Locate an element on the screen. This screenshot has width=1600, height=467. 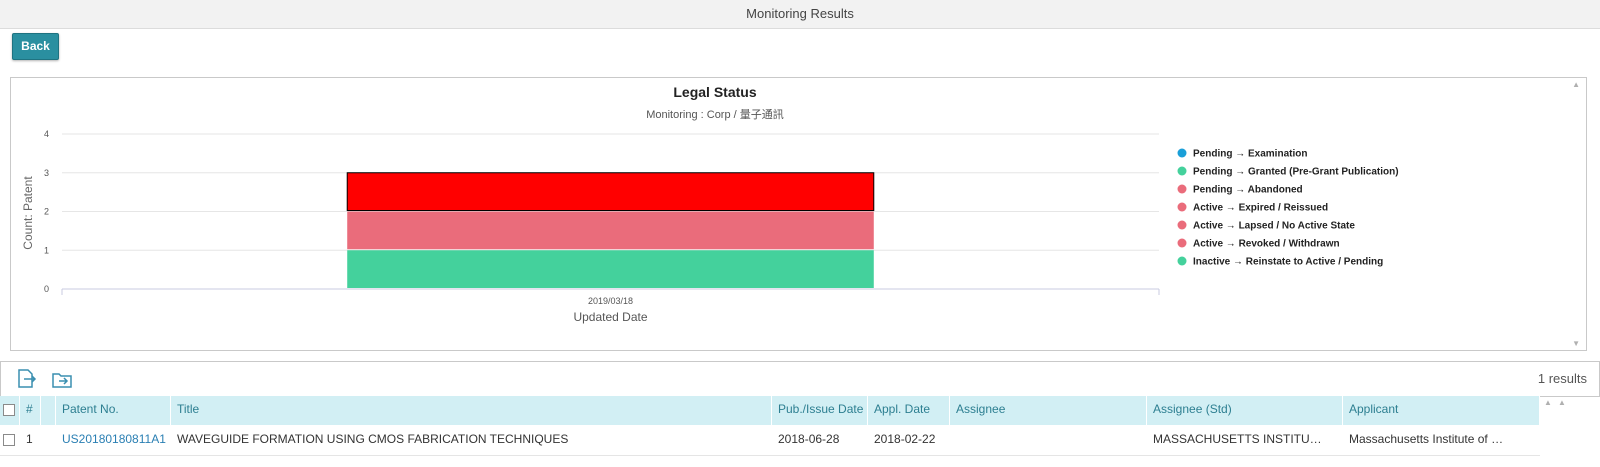
x-axis-label: Updated Date is located at coordinates (610, 317).